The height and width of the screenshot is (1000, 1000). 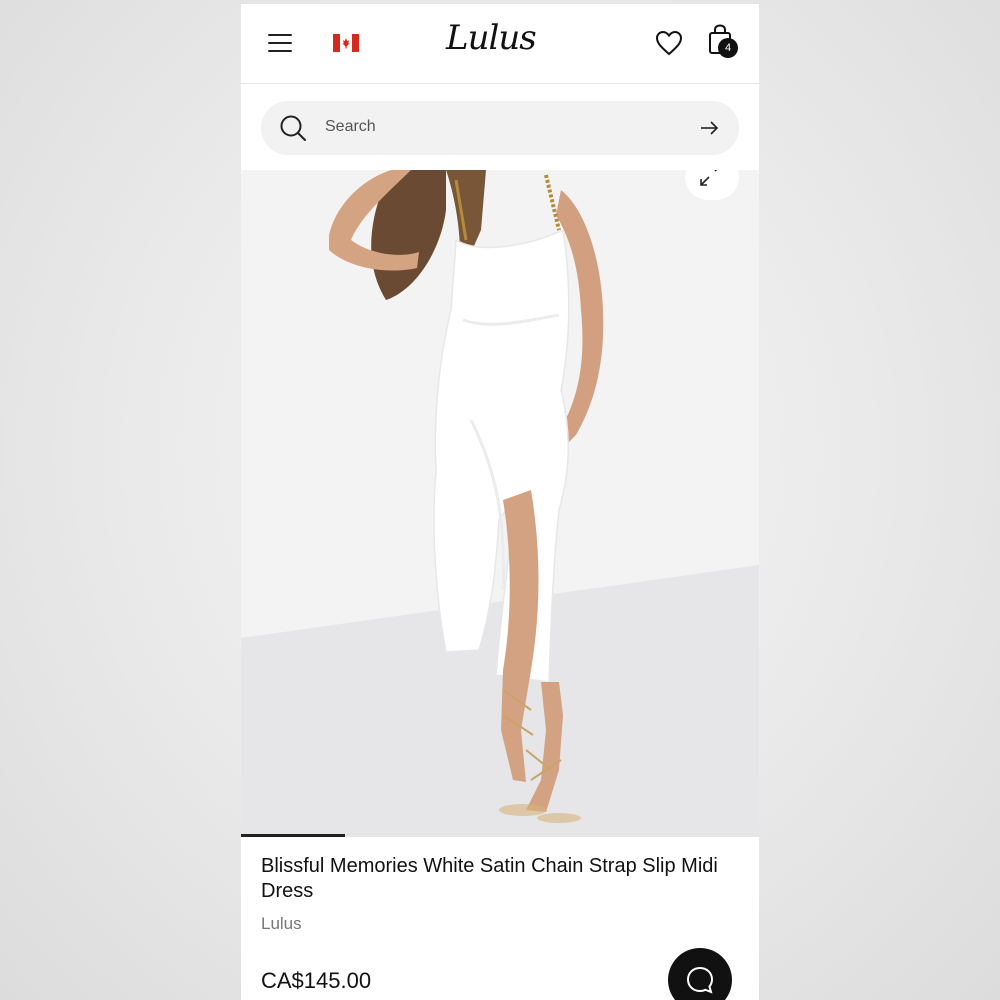 I want to click on hamburger-menu-icon, so click(x=281, y=43).